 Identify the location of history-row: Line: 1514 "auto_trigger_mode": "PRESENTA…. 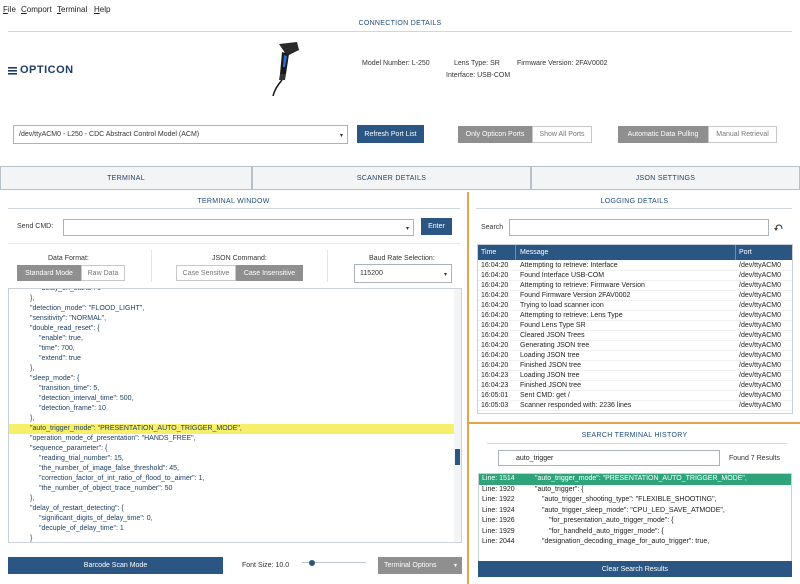
(635, 479).